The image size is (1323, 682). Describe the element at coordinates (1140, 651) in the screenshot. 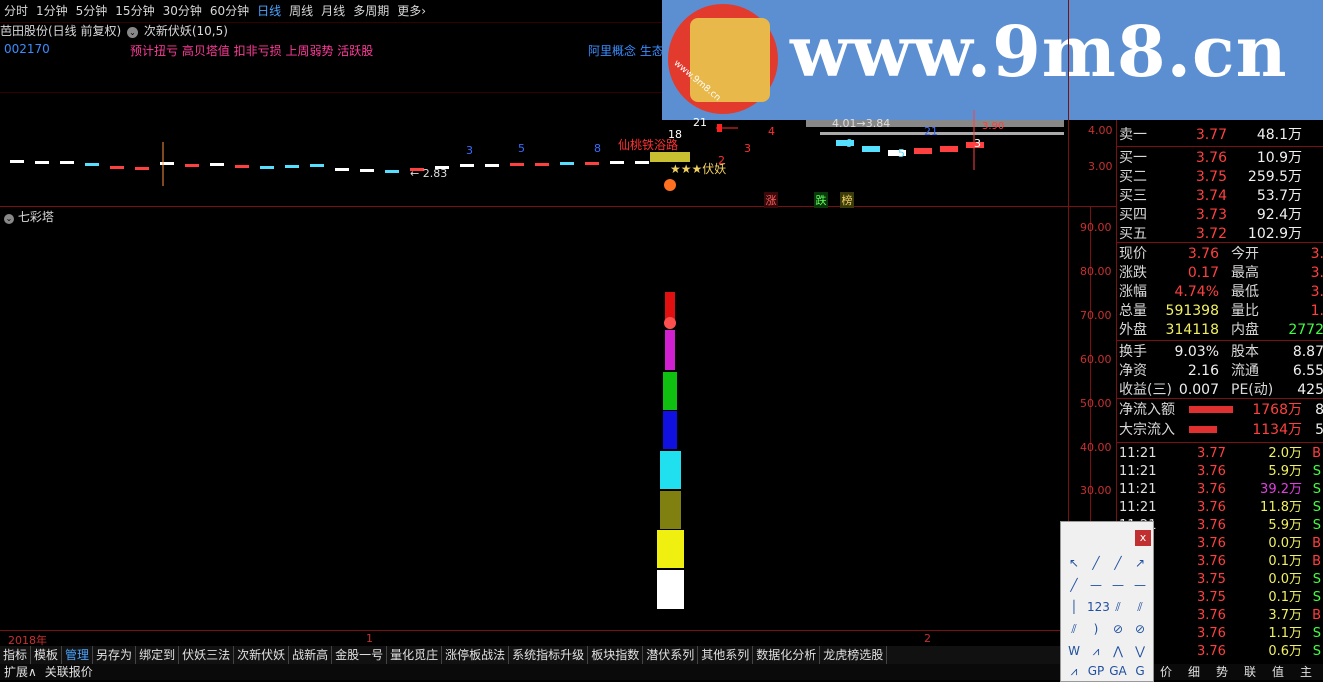

I see `polyline-tool-icon: ⋁` at that location.